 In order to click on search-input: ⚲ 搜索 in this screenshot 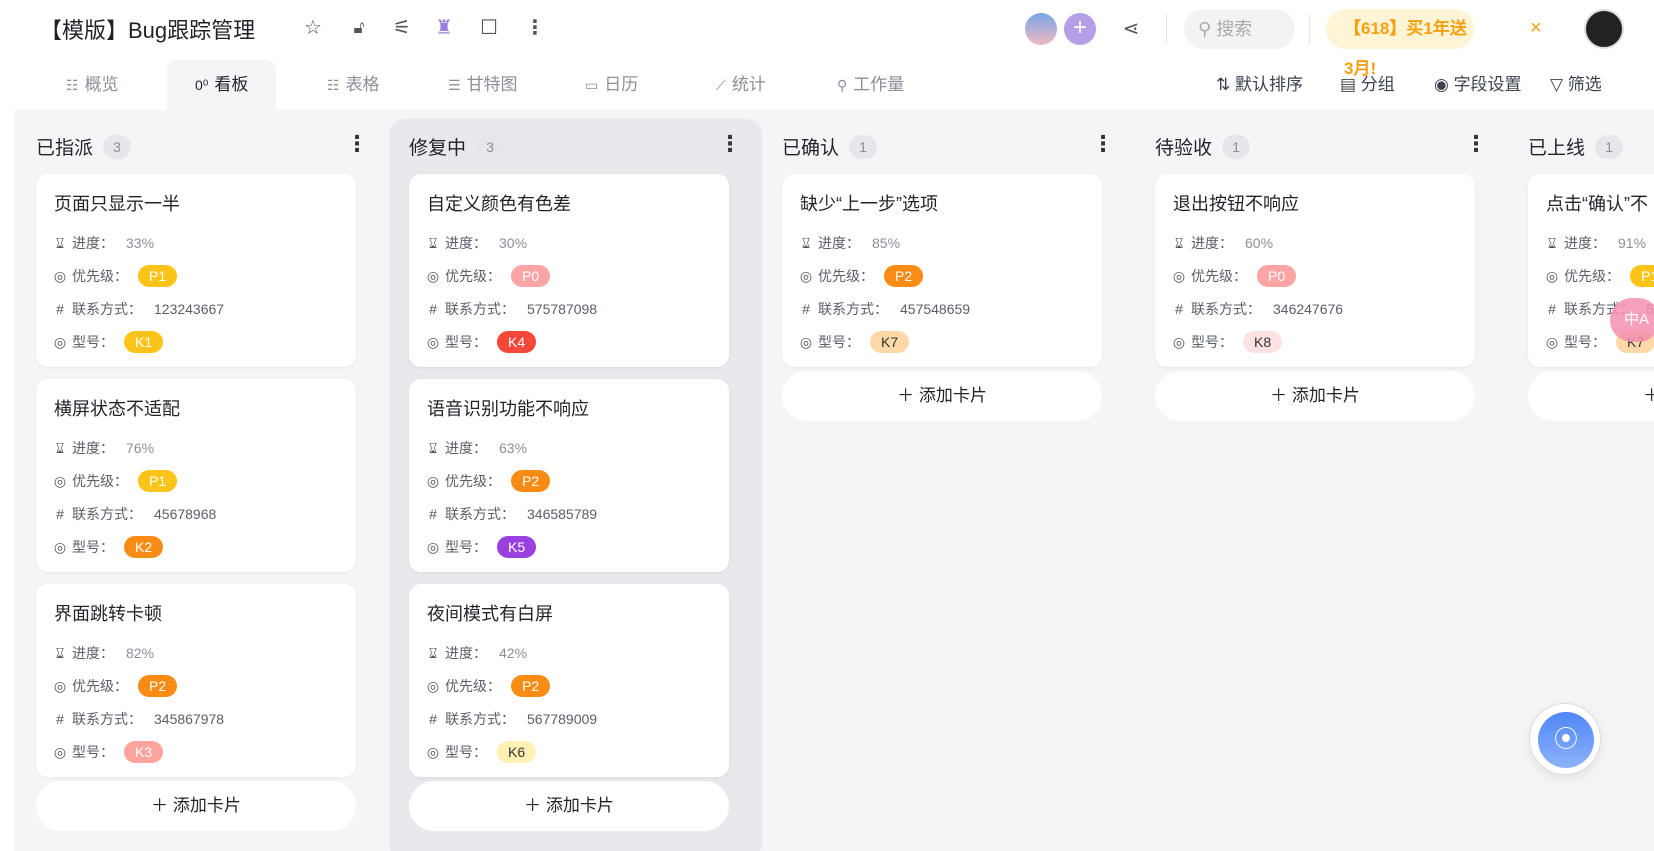, I will do `click(1239, 29)`.